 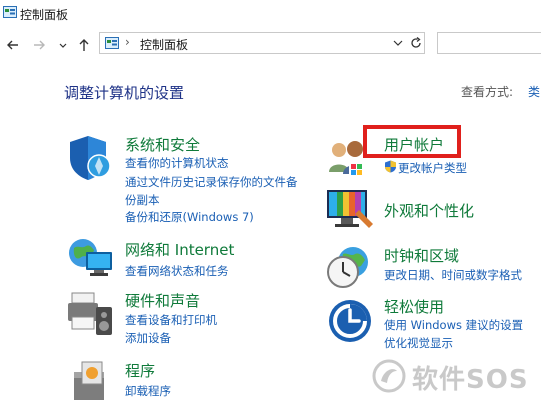 What do you see at coordinates (84, 45) in the screenshot?
I see `up-arrow-icon` at bounding box center [84, 45].